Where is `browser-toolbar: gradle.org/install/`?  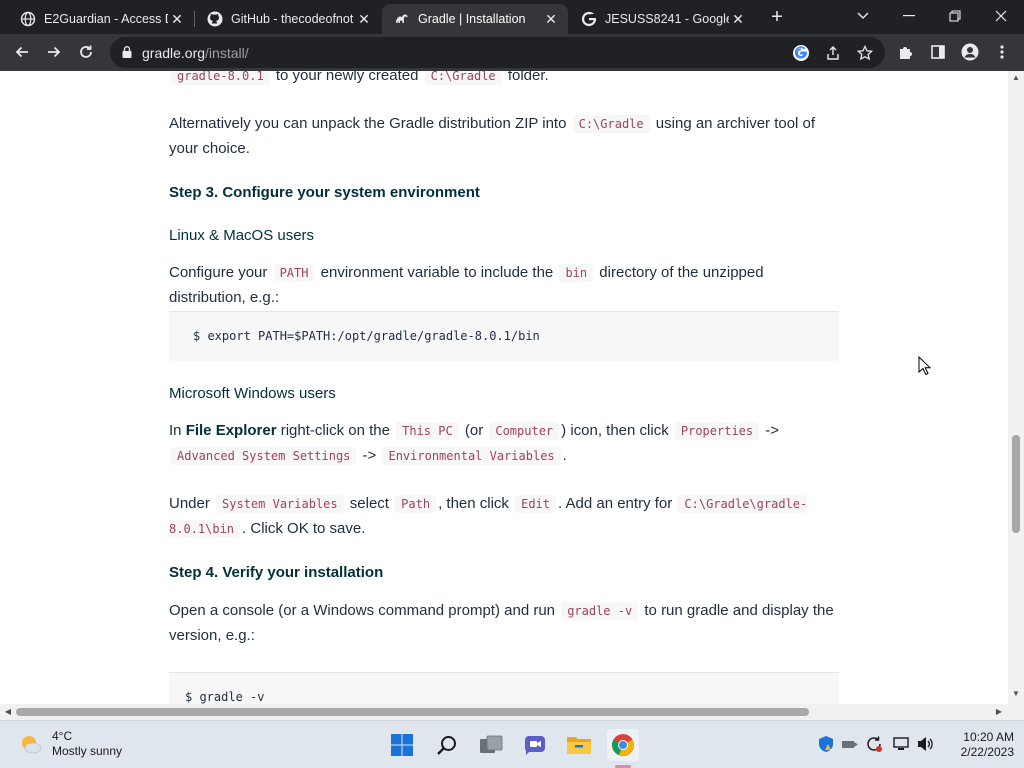
browser-toolbar: gradle.org/install/ is located at coordinates (512, 52).